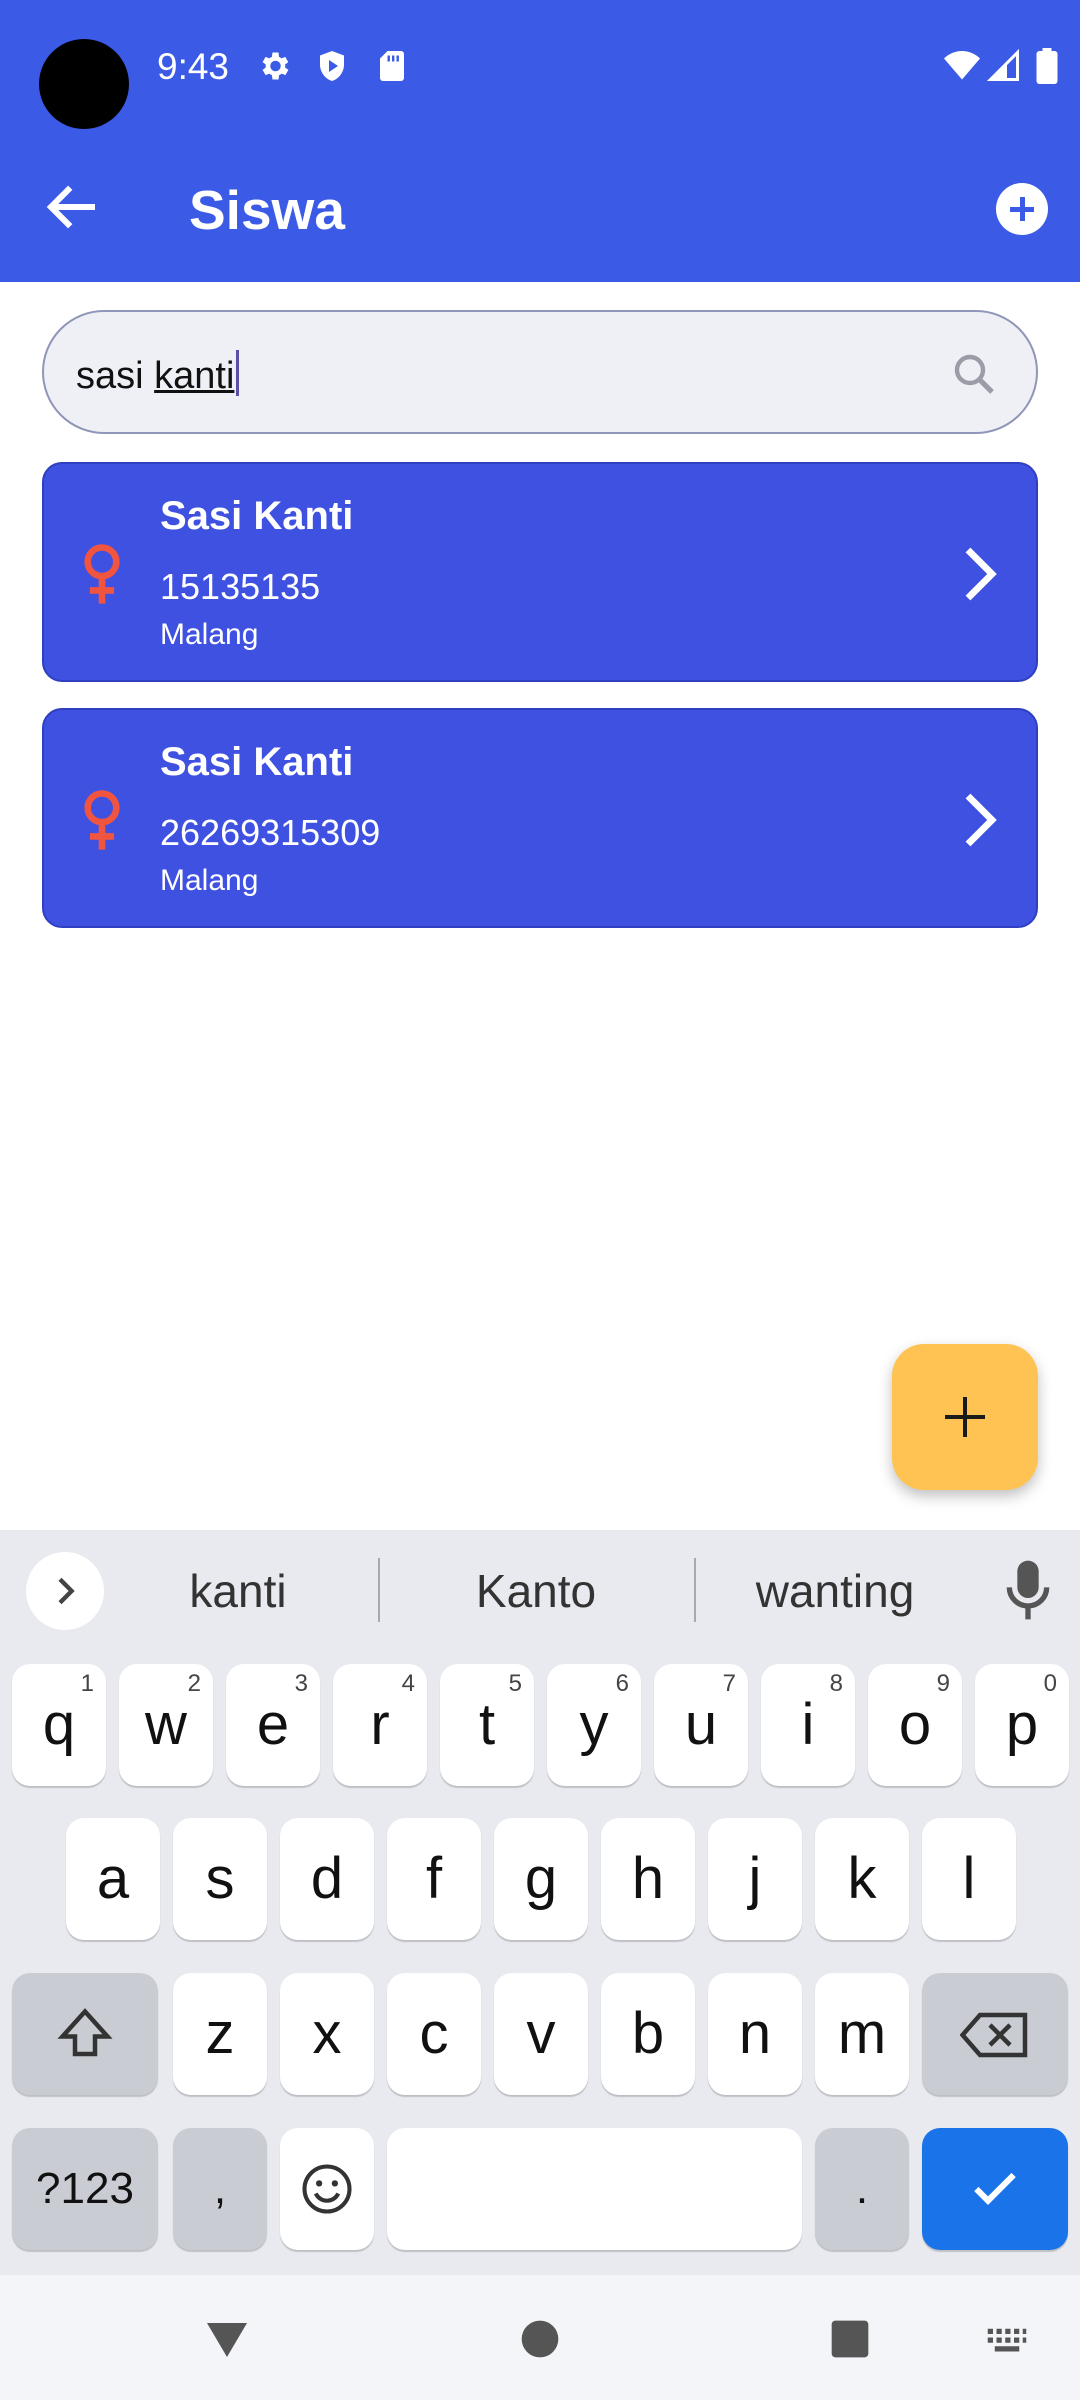 The image size is (1080, 2400). Describe the element at coordinates (84, 84) in the screenshot. I see `front-camera-cutout` at that location.